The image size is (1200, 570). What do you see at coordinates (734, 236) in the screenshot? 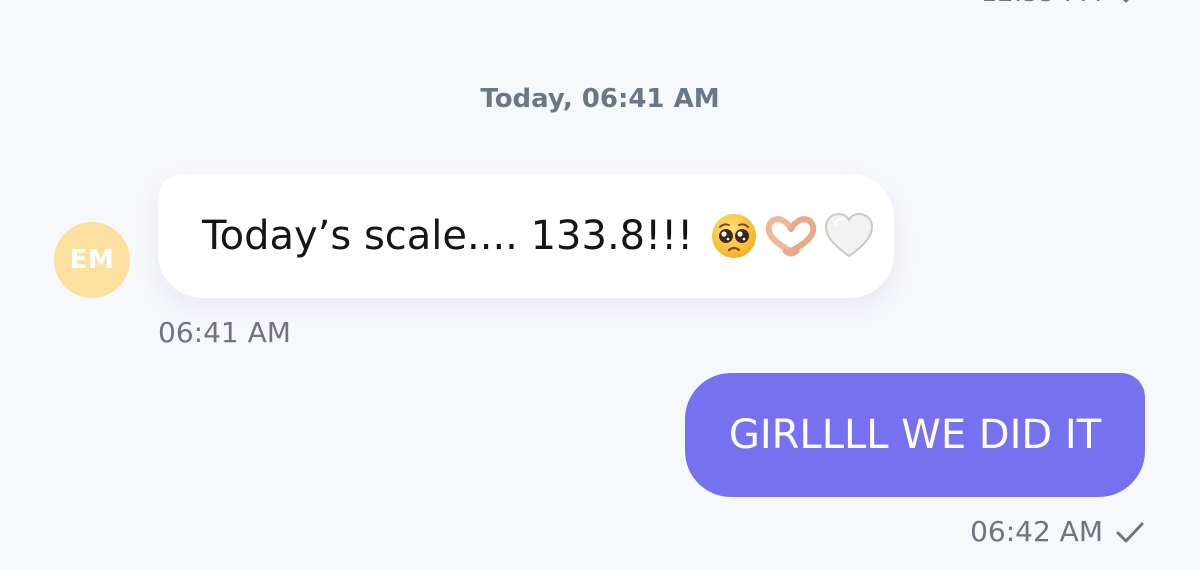
I see `pleading-face-emoji-icon` at bounding box center [734, 236].